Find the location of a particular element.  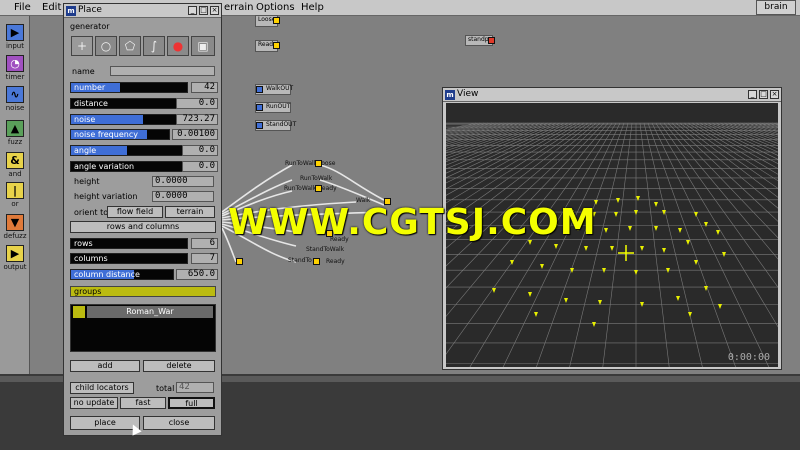

height-variation-value: 0.0000 is located at coordinates (183, 196).